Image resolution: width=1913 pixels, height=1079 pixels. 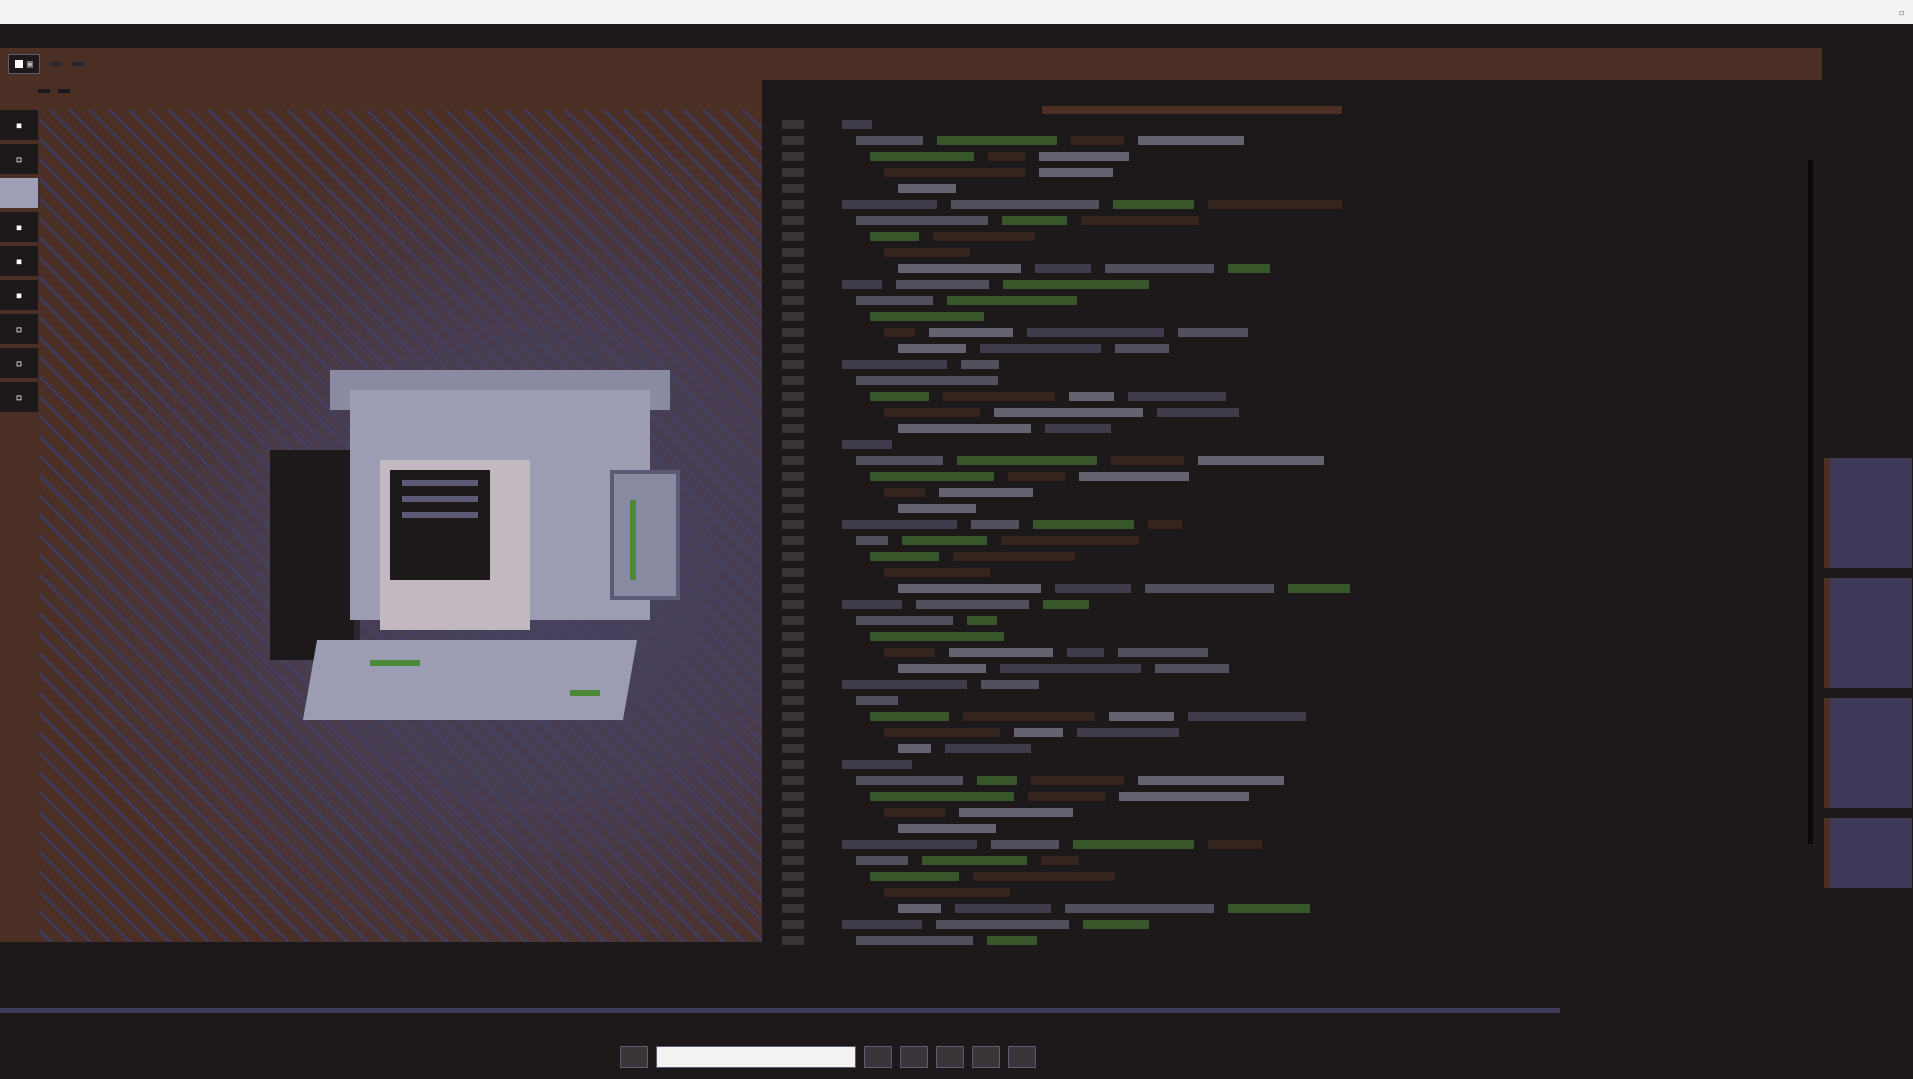 What do you see at coordinates (780, 1010) in the screenshot?
I see `horizontal-scroll` at bounding box center [780, 1010].